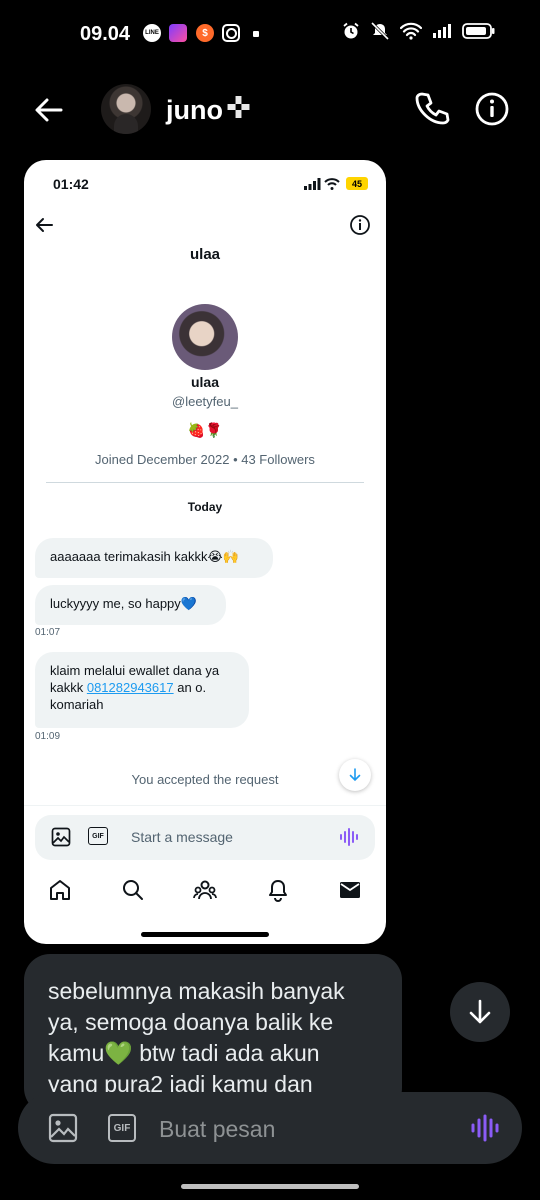  I want to click on contact-avatar, so click(126, 109).